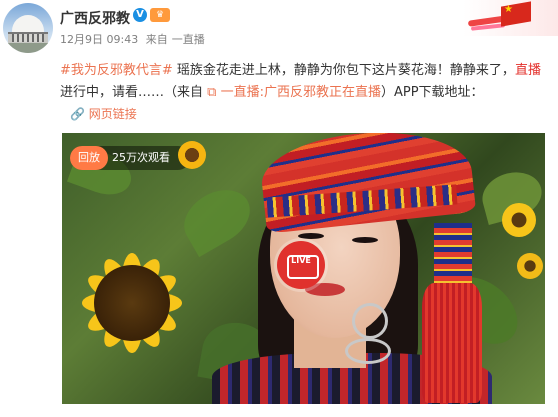  Describe the element at coordinates (156, 39) in the screenshot. I see `source-prefix: 来自` at that location.